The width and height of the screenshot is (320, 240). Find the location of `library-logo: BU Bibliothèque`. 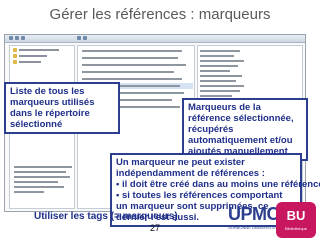

library-logo: BU Bibliothèque is located at coordinates (296, 220).